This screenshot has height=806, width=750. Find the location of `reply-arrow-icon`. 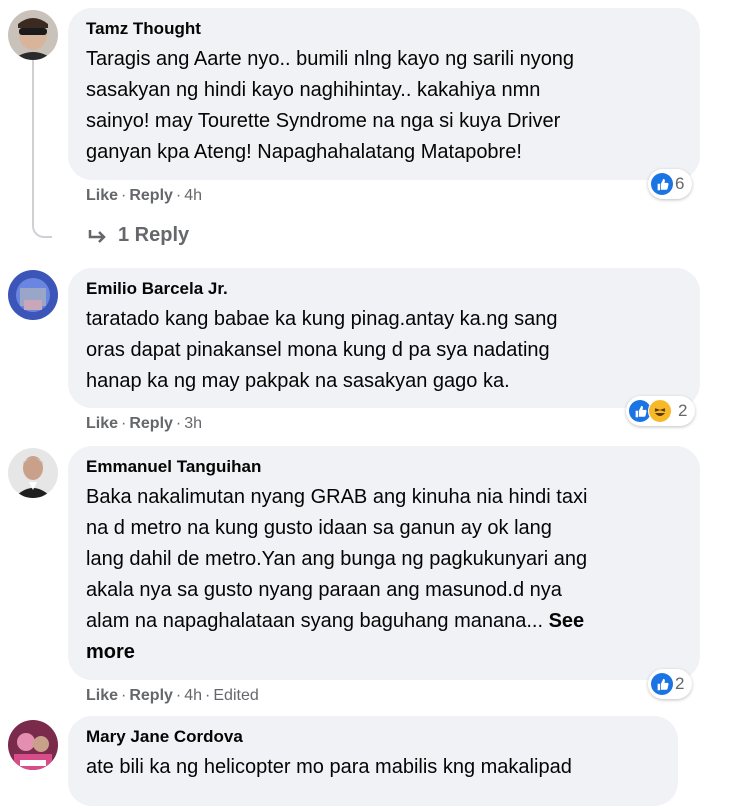

reply-arrow-icon is located at coordinates (97, 236).